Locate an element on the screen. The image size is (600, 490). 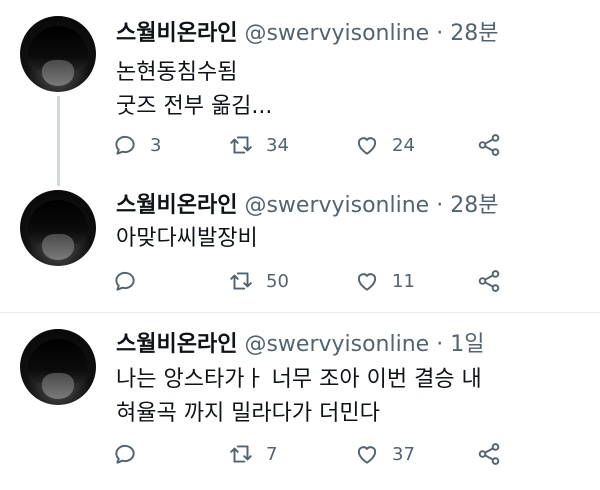
retweet-button: 50 is located at coordinates (258, 281).